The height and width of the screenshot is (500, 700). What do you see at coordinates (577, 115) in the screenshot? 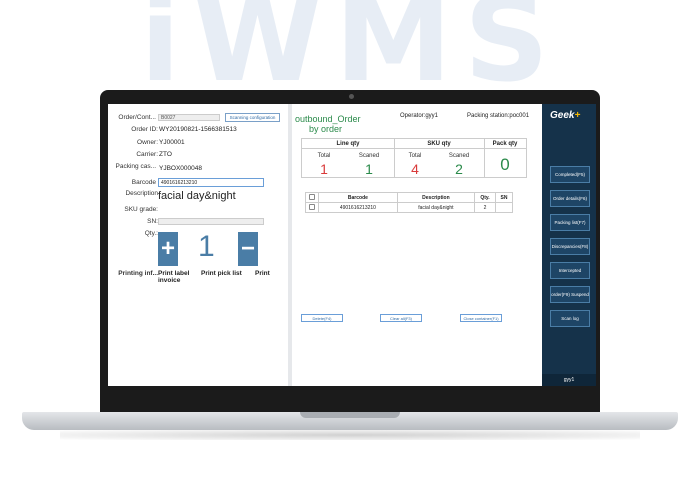
I see `logo-plus: +` at bounding box center [577, 115].